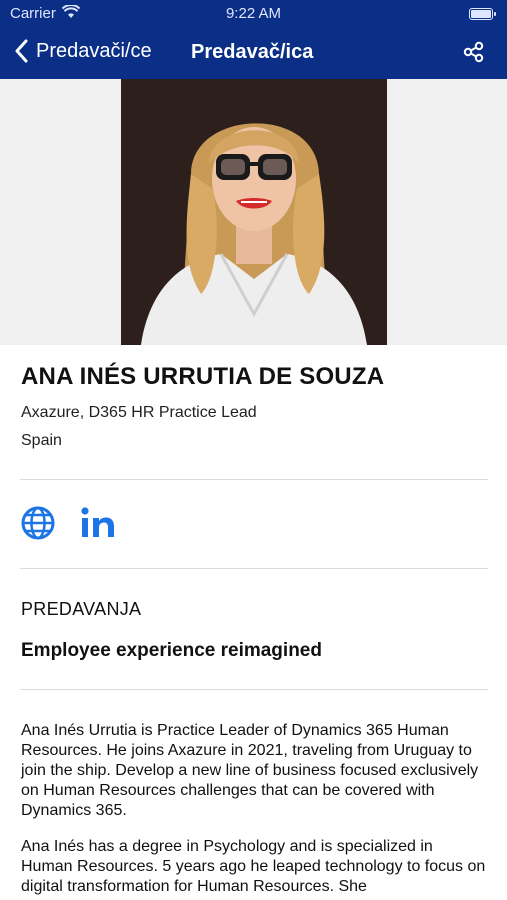 Image resolution: width=507 pixels, height=900 pixels. Describe the element at coordinates (171, 651) in the screenshot. I see `talk-item: Employee experience reimagined` at that location.